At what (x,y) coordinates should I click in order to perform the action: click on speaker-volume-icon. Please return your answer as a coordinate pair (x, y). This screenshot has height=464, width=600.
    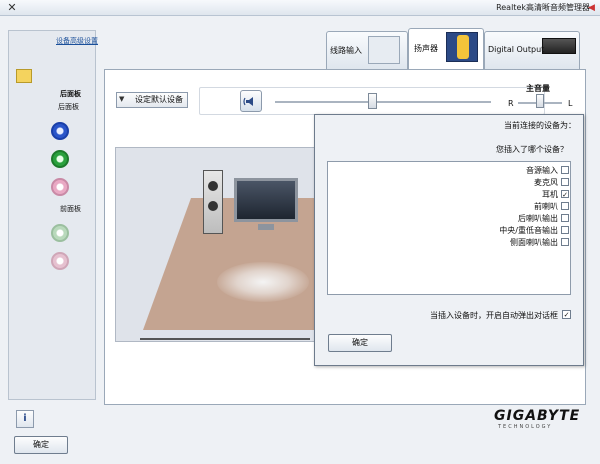
    Looking at the image, I should click on (248, 101).